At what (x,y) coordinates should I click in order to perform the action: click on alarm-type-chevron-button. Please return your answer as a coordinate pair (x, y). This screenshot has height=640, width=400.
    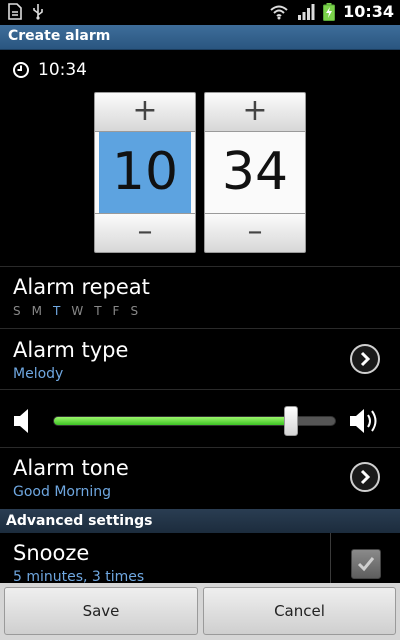
    Looking at the image, I should click on (365, 359).